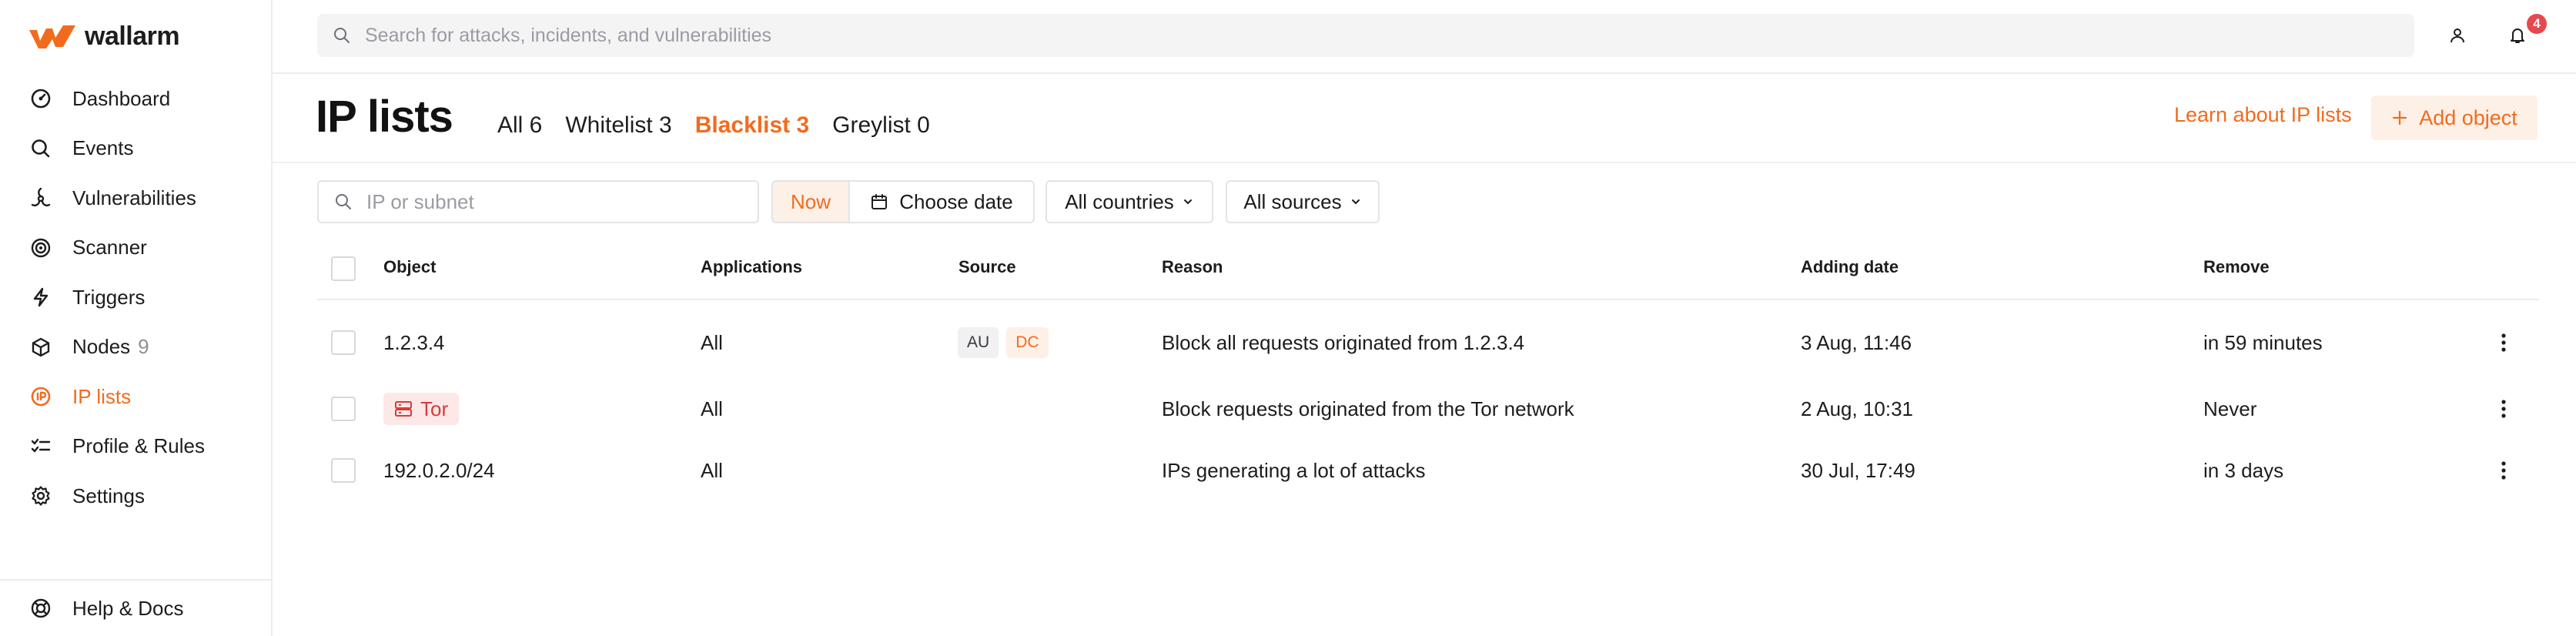 Image resolution: width=2576 pixels, height=636 pixels. Describe the element at coordinates (103, 148) in the screenshot. I see `sidebar-item-label: Events` at that location.